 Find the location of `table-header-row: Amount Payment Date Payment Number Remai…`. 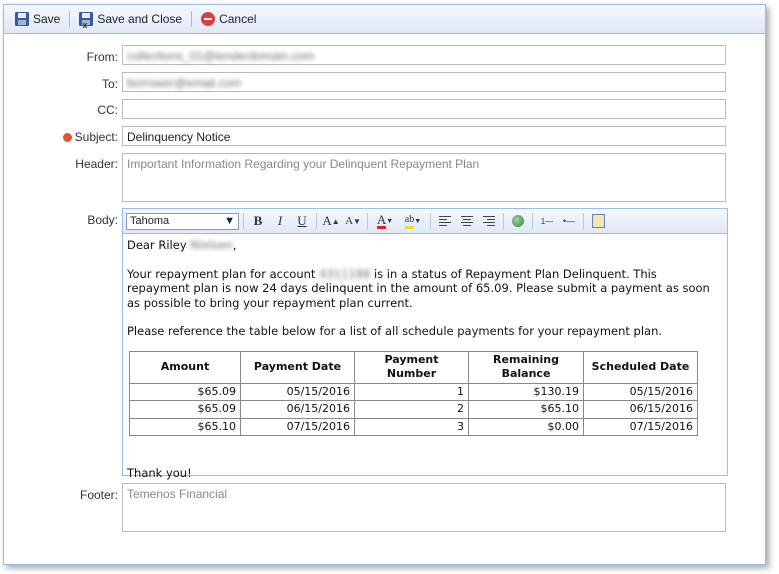

table-header-row: Amount Payment Date Payment Number Remai… is located at coordinates (413, 367).